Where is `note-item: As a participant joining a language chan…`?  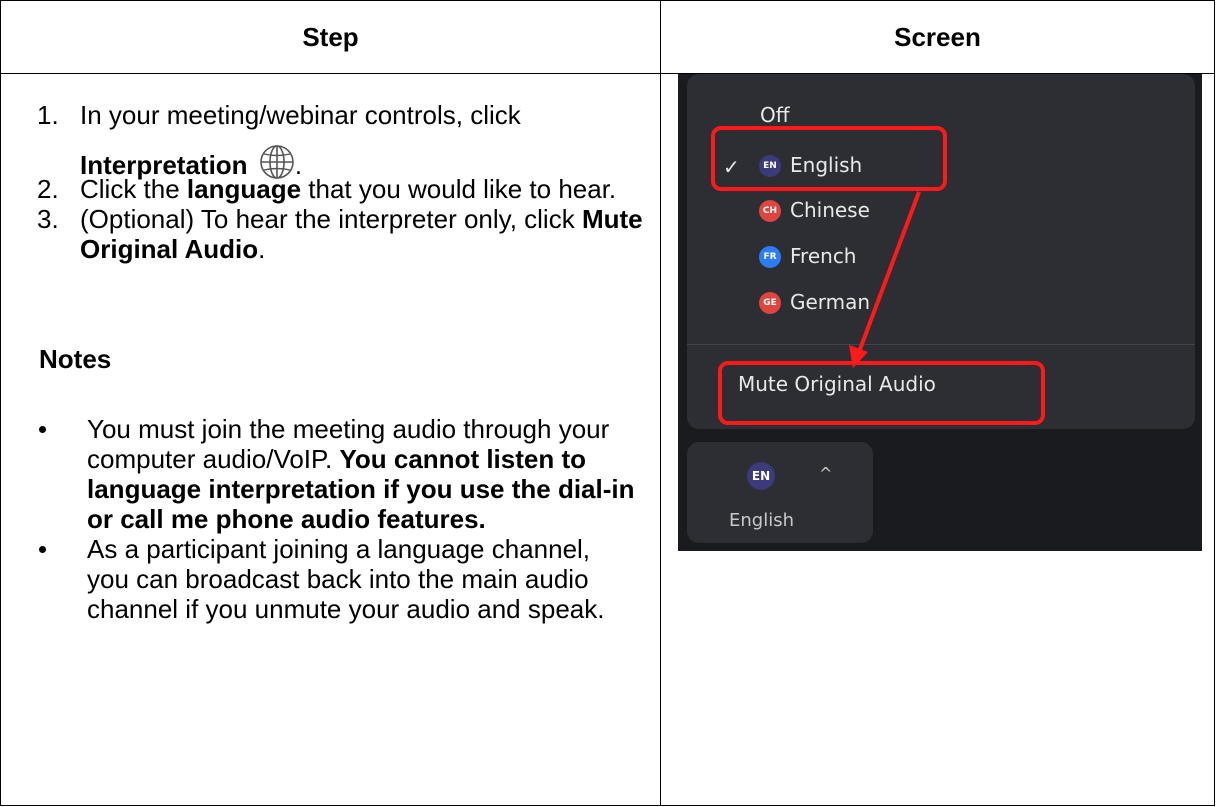
note-item: As a participant joining a language chan… is located at coordinates (339, 579).